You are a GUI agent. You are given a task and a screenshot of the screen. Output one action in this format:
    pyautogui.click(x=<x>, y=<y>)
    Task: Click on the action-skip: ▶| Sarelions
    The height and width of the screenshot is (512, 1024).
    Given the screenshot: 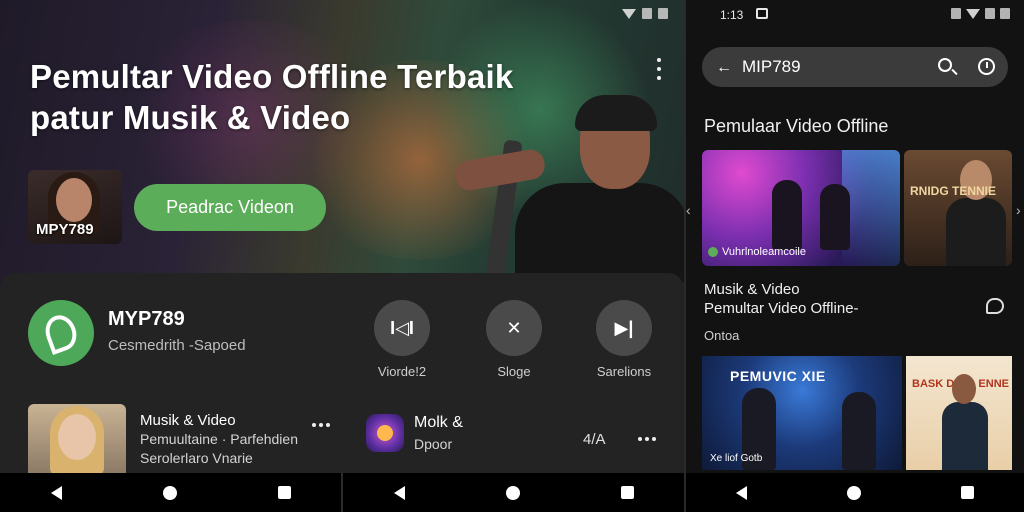 What is the action you would take?
    pyautogui.click(x=624, y=339)
    